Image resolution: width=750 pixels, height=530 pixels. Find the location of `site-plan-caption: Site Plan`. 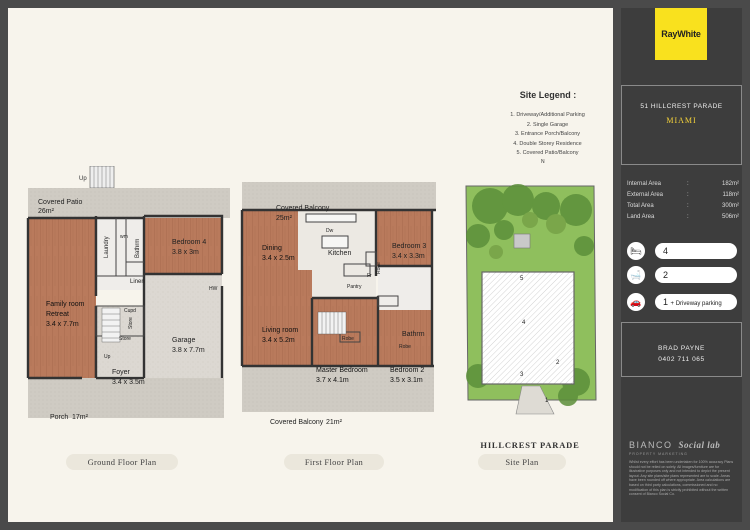

site-plan-caption: Site Plan is located at coordinates (522, 462).